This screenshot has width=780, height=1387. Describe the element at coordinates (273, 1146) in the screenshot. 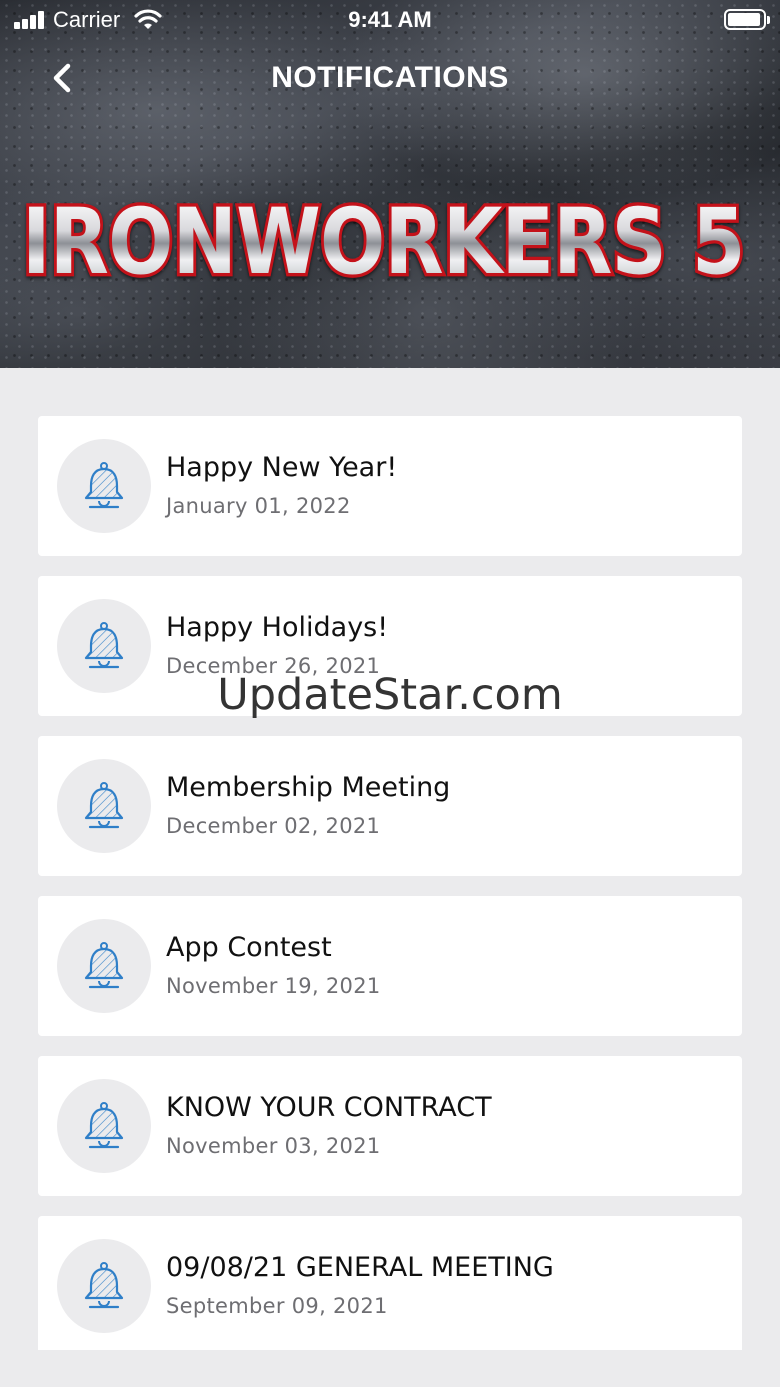

I see `notification-date: November 03, 2021` at that location.